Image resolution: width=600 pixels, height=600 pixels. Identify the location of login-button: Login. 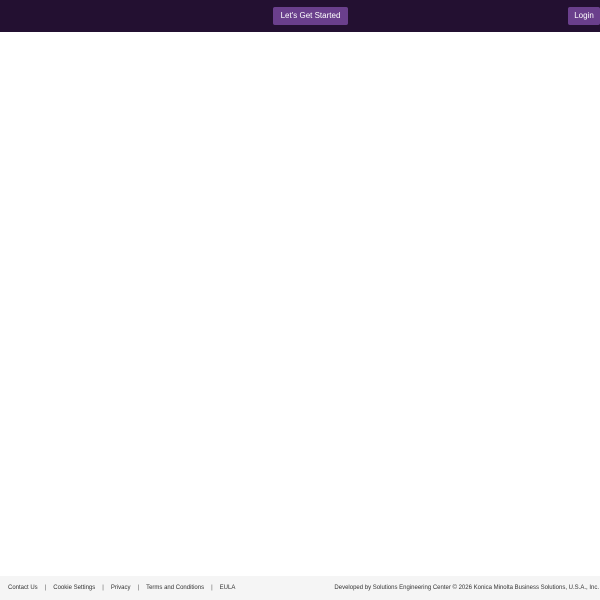
(584, 16).